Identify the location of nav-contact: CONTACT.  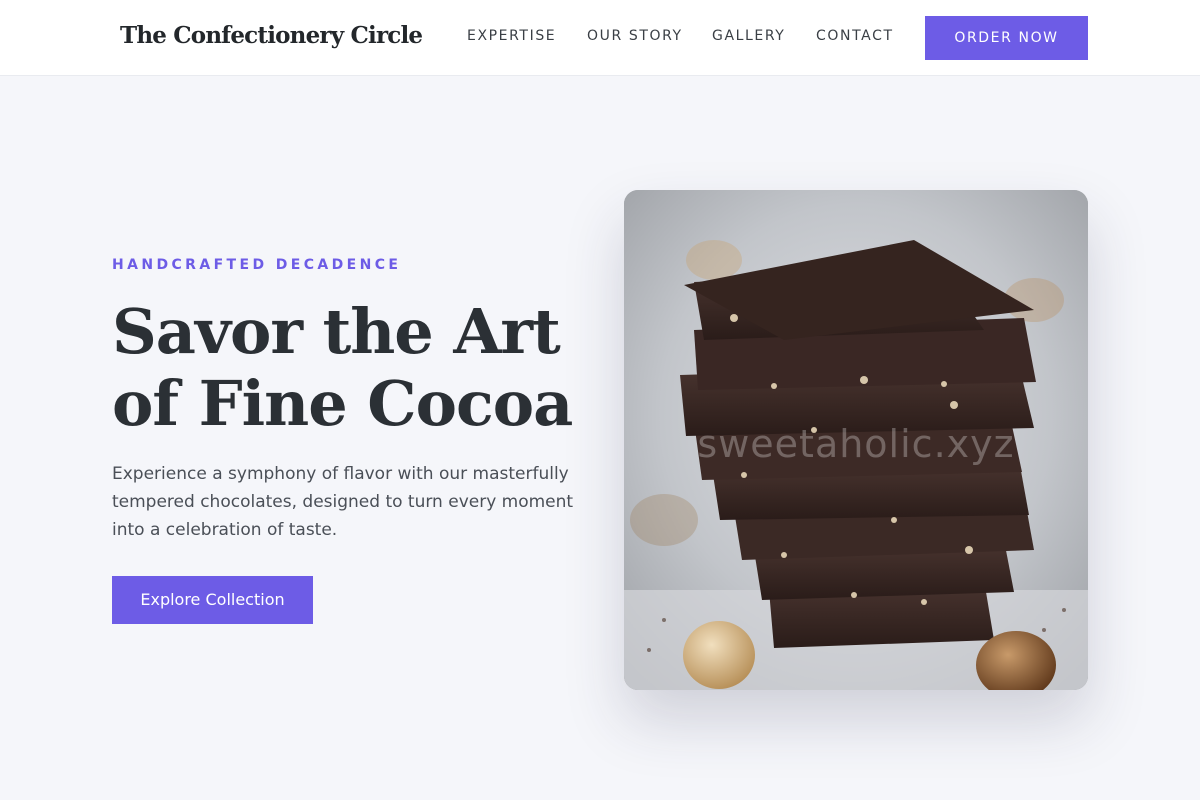
(855, 36).